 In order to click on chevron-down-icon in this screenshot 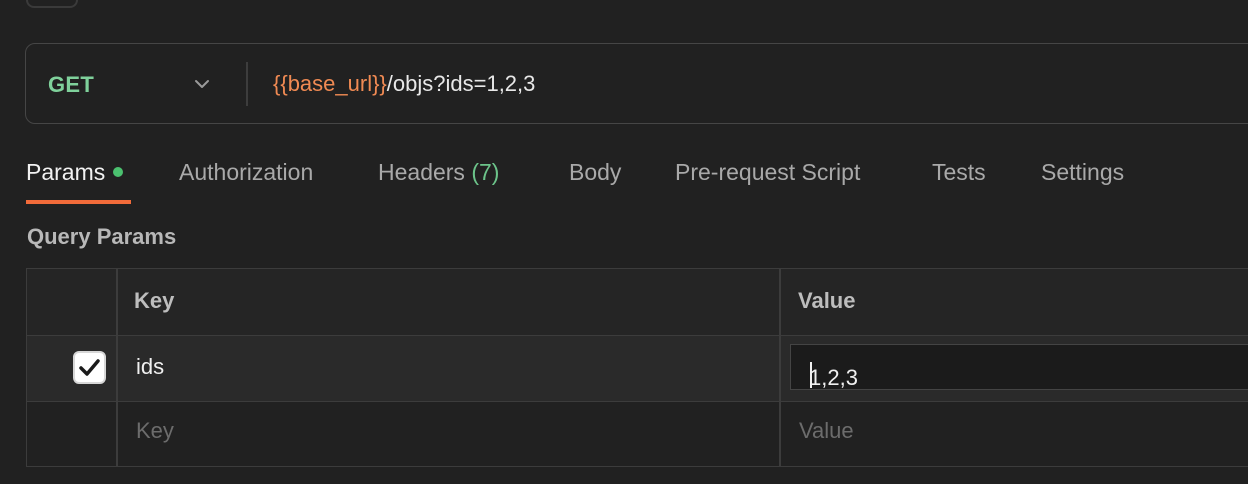, I will do `click(202, 84)`.